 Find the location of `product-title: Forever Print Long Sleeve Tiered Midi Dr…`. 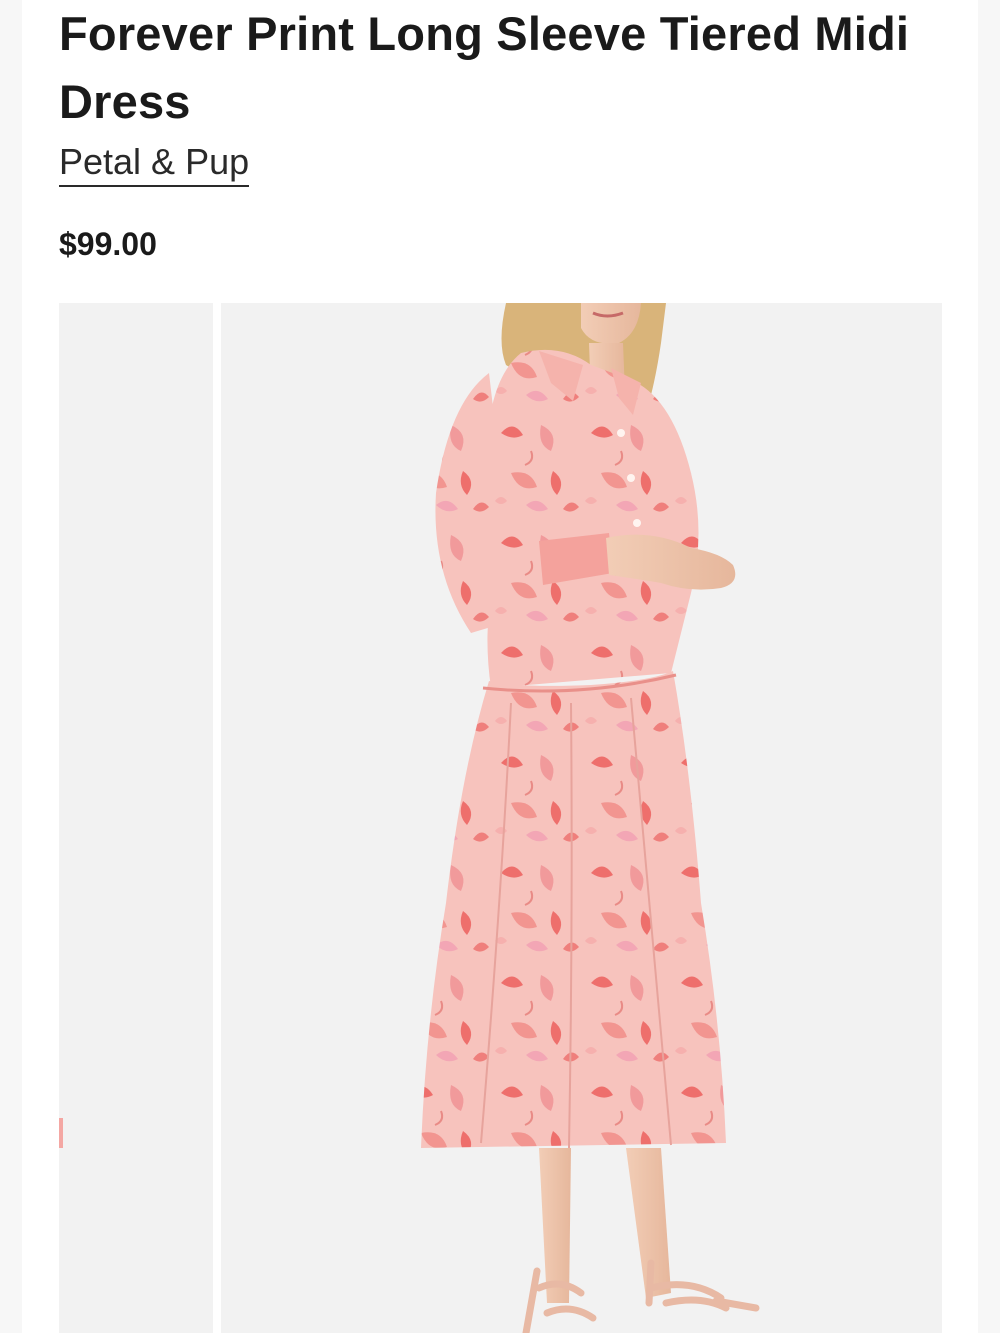

product-title: Forever Print Long Sleeve Tiered Midi Dr… is located at coordinates (484, 67).